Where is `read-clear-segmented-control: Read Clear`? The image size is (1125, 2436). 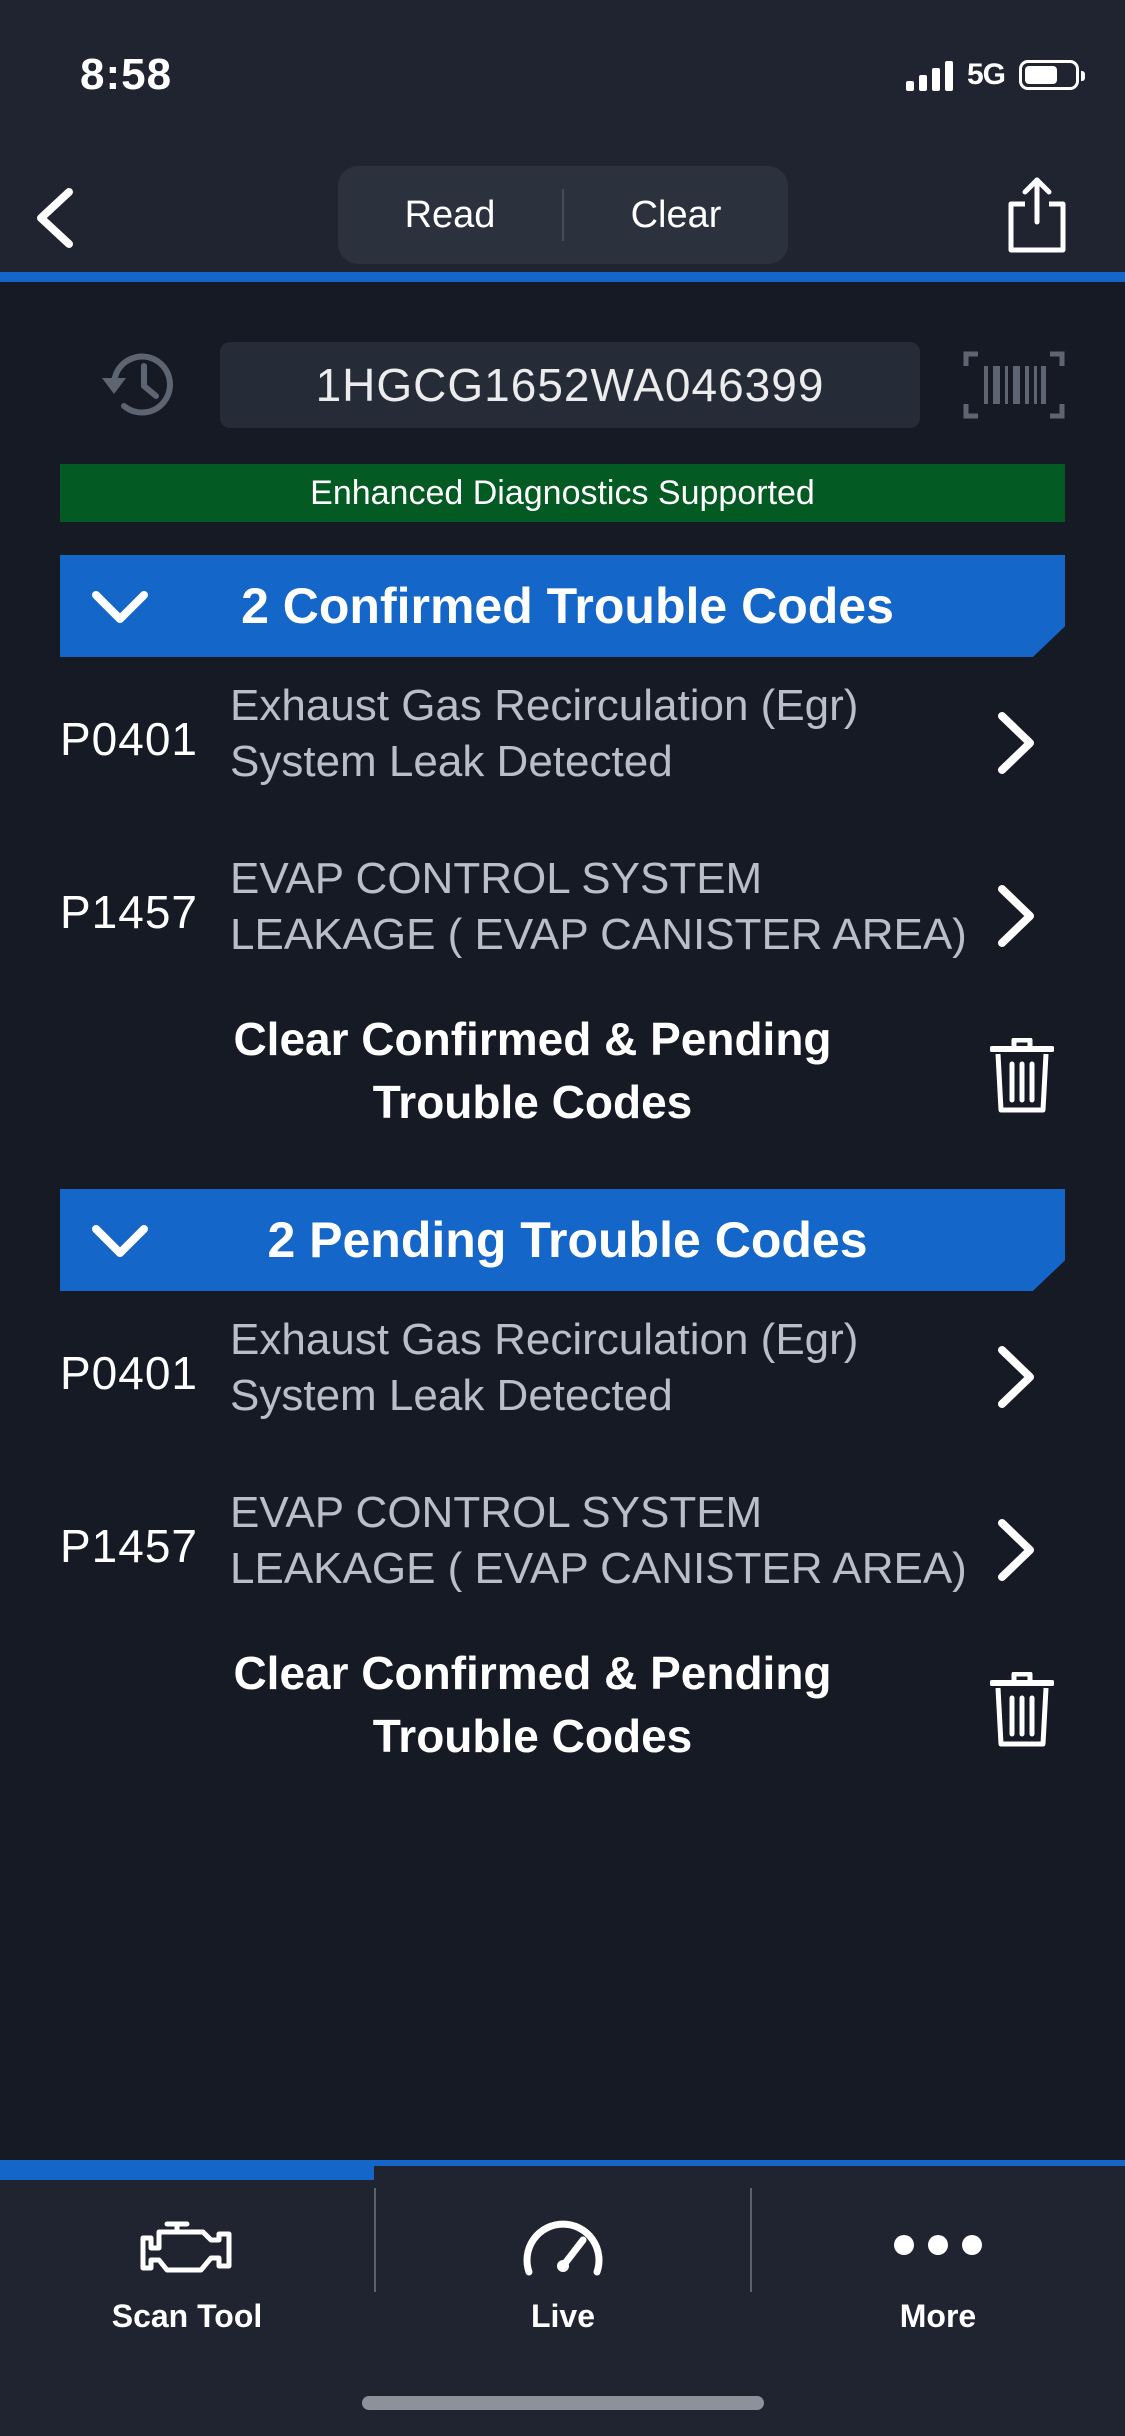 read-clear-segmented-control: Read Clear is located at coordinates (563, 215).